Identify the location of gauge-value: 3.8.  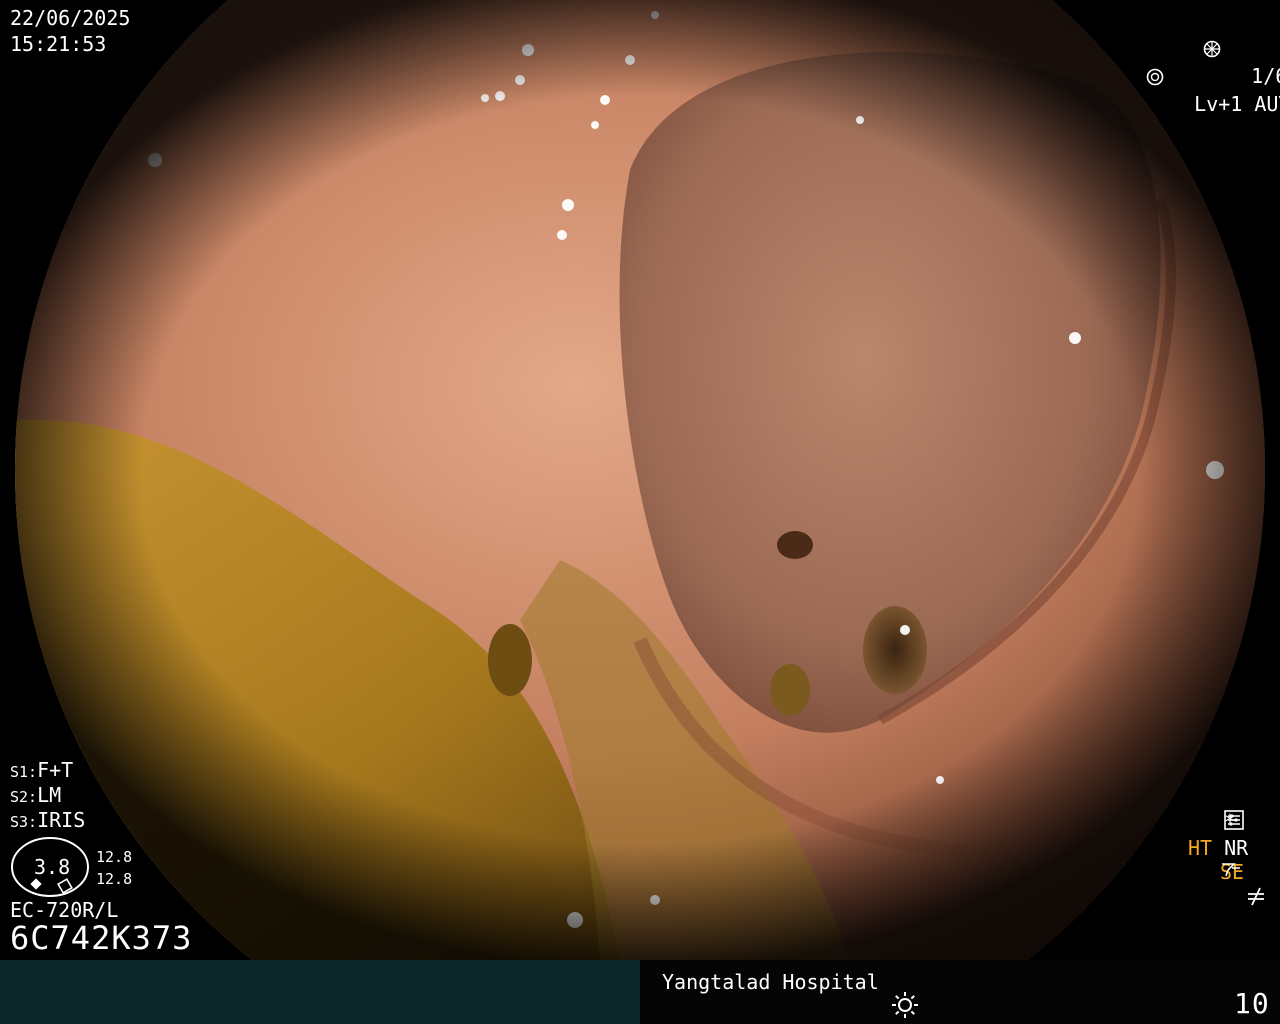
(52, 867).